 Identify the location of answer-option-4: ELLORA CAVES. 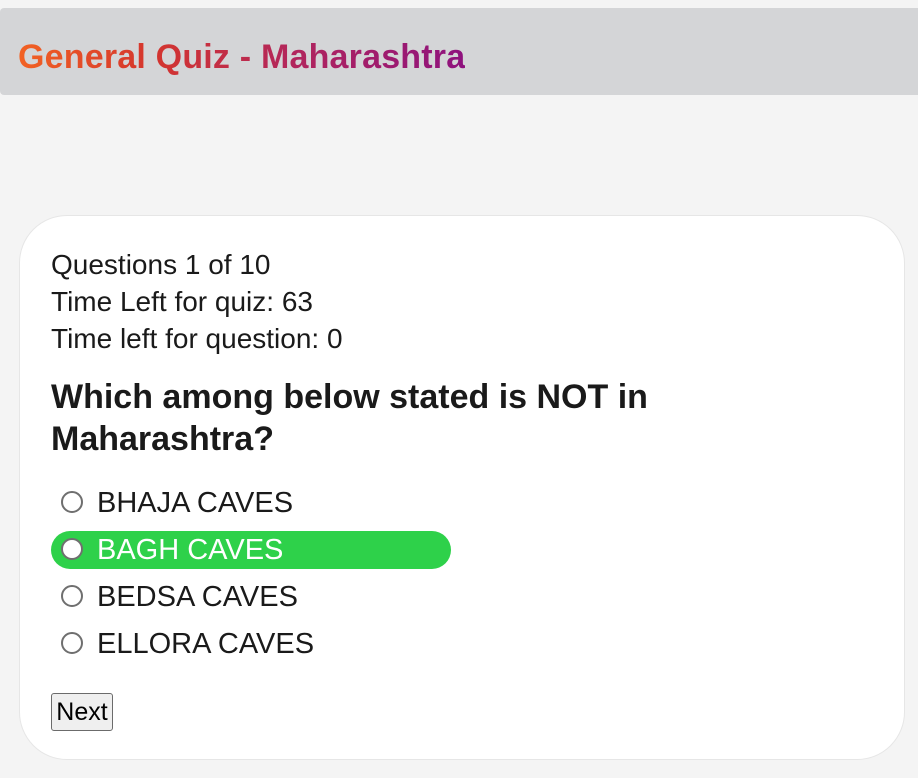
(251, 644).